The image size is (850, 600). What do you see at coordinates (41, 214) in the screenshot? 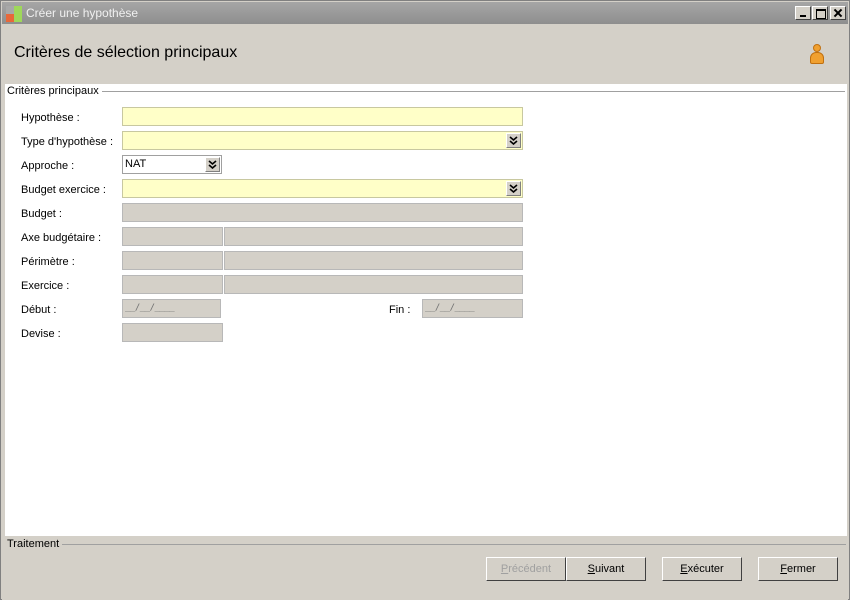
I see `budget-label: Budget :` at bounding box center [41, 214].